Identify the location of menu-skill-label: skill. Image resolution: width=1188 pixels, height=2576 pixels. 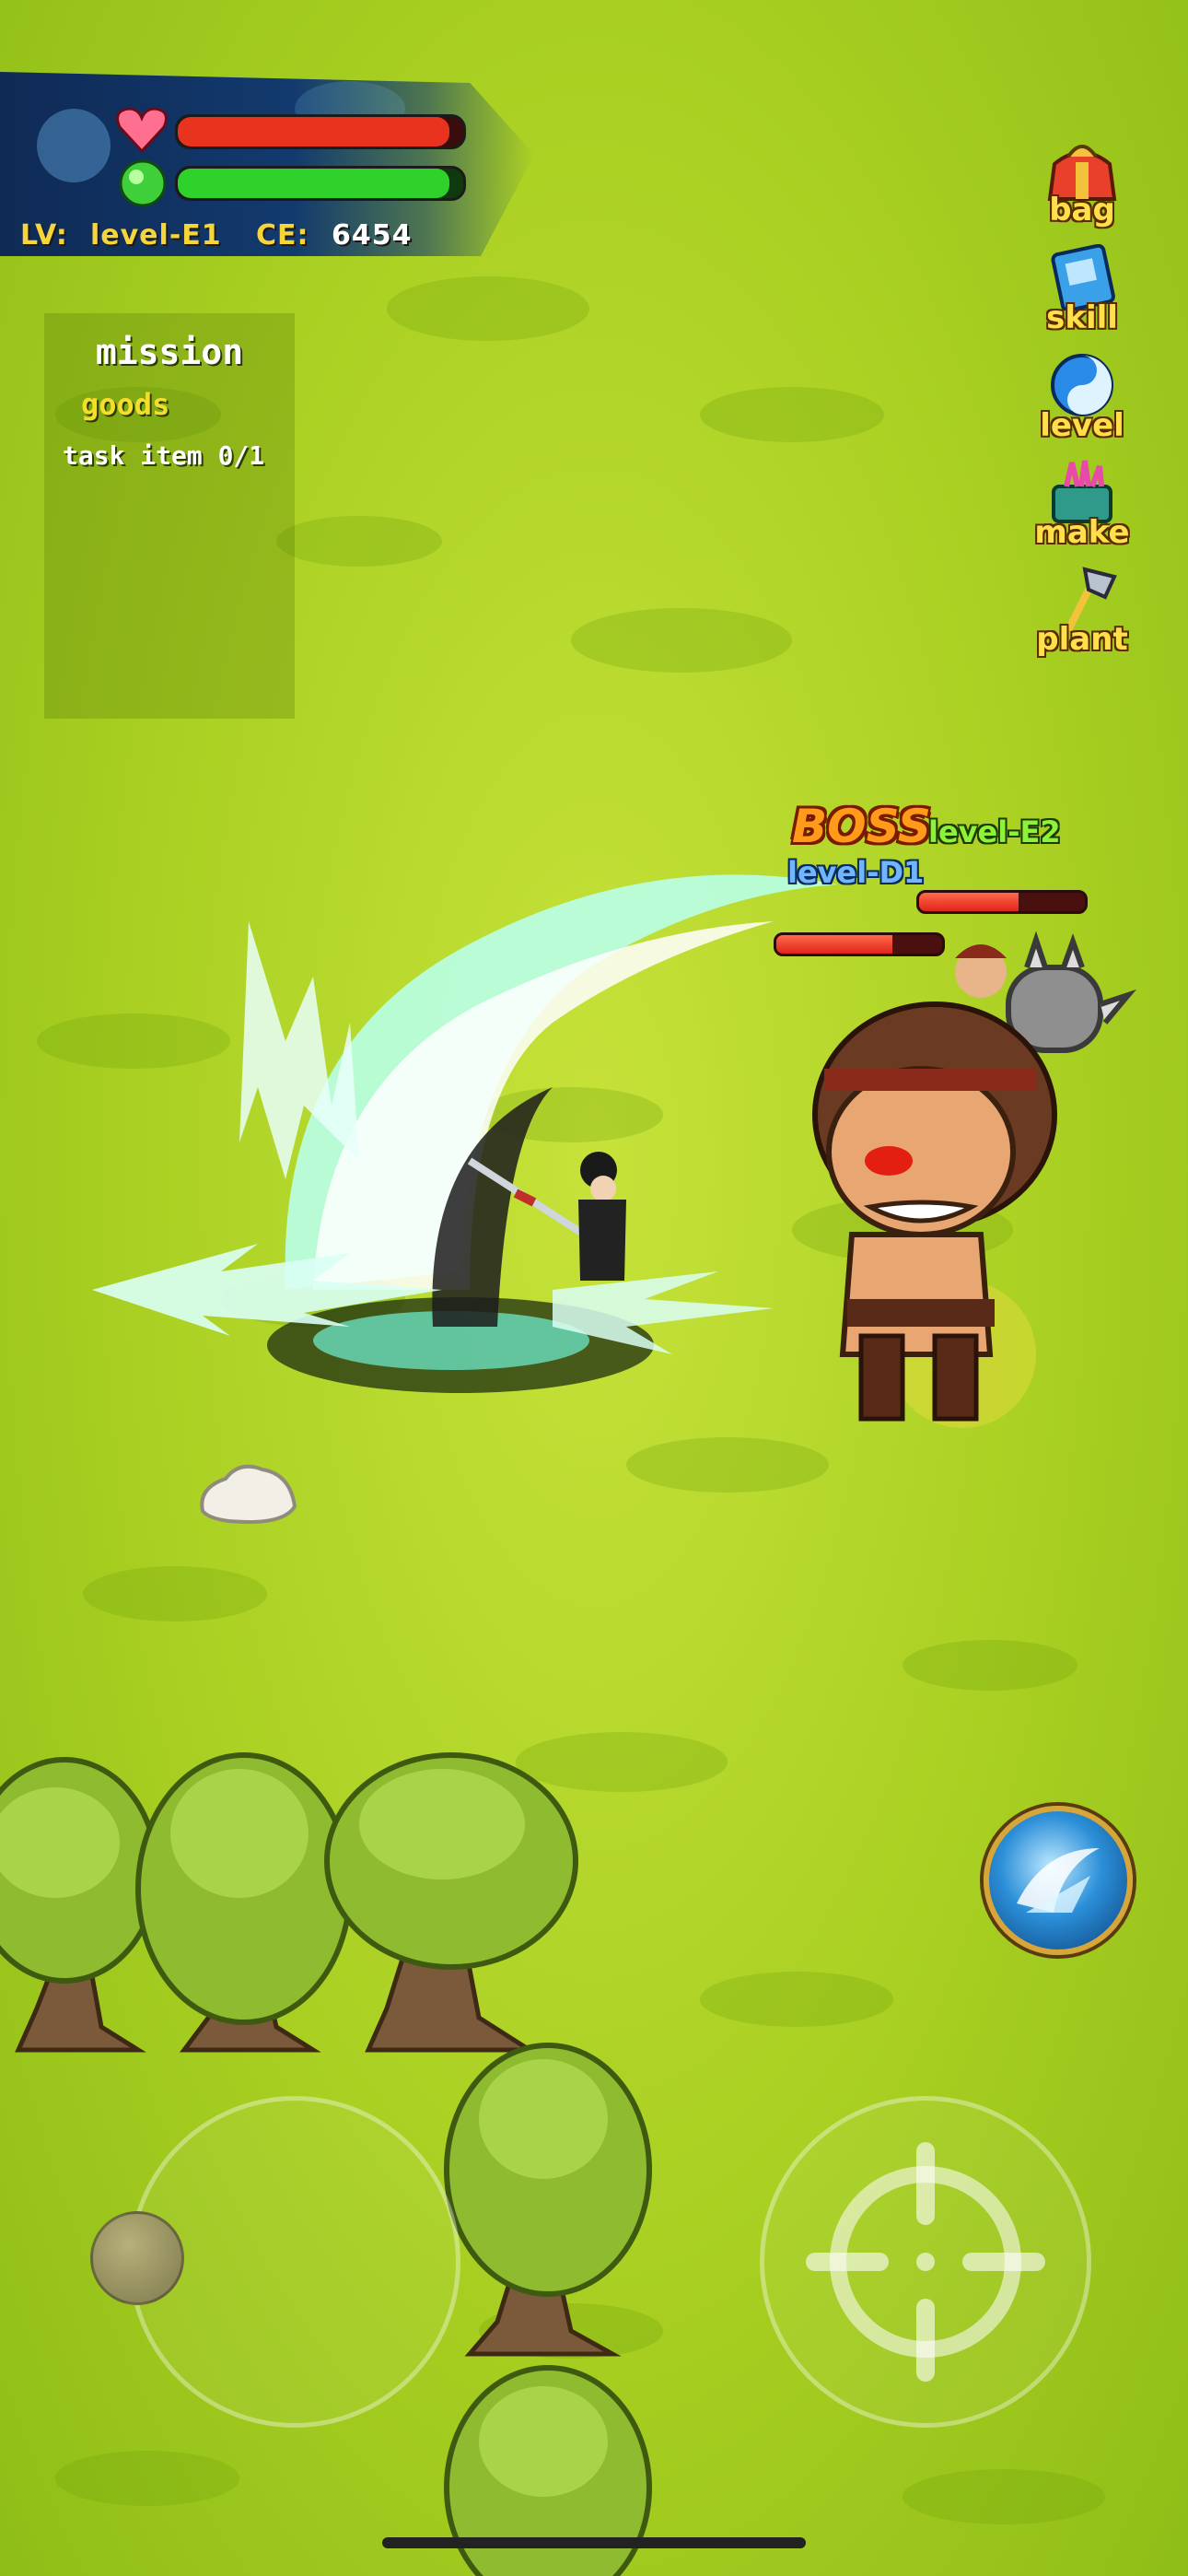
(1082, 317).